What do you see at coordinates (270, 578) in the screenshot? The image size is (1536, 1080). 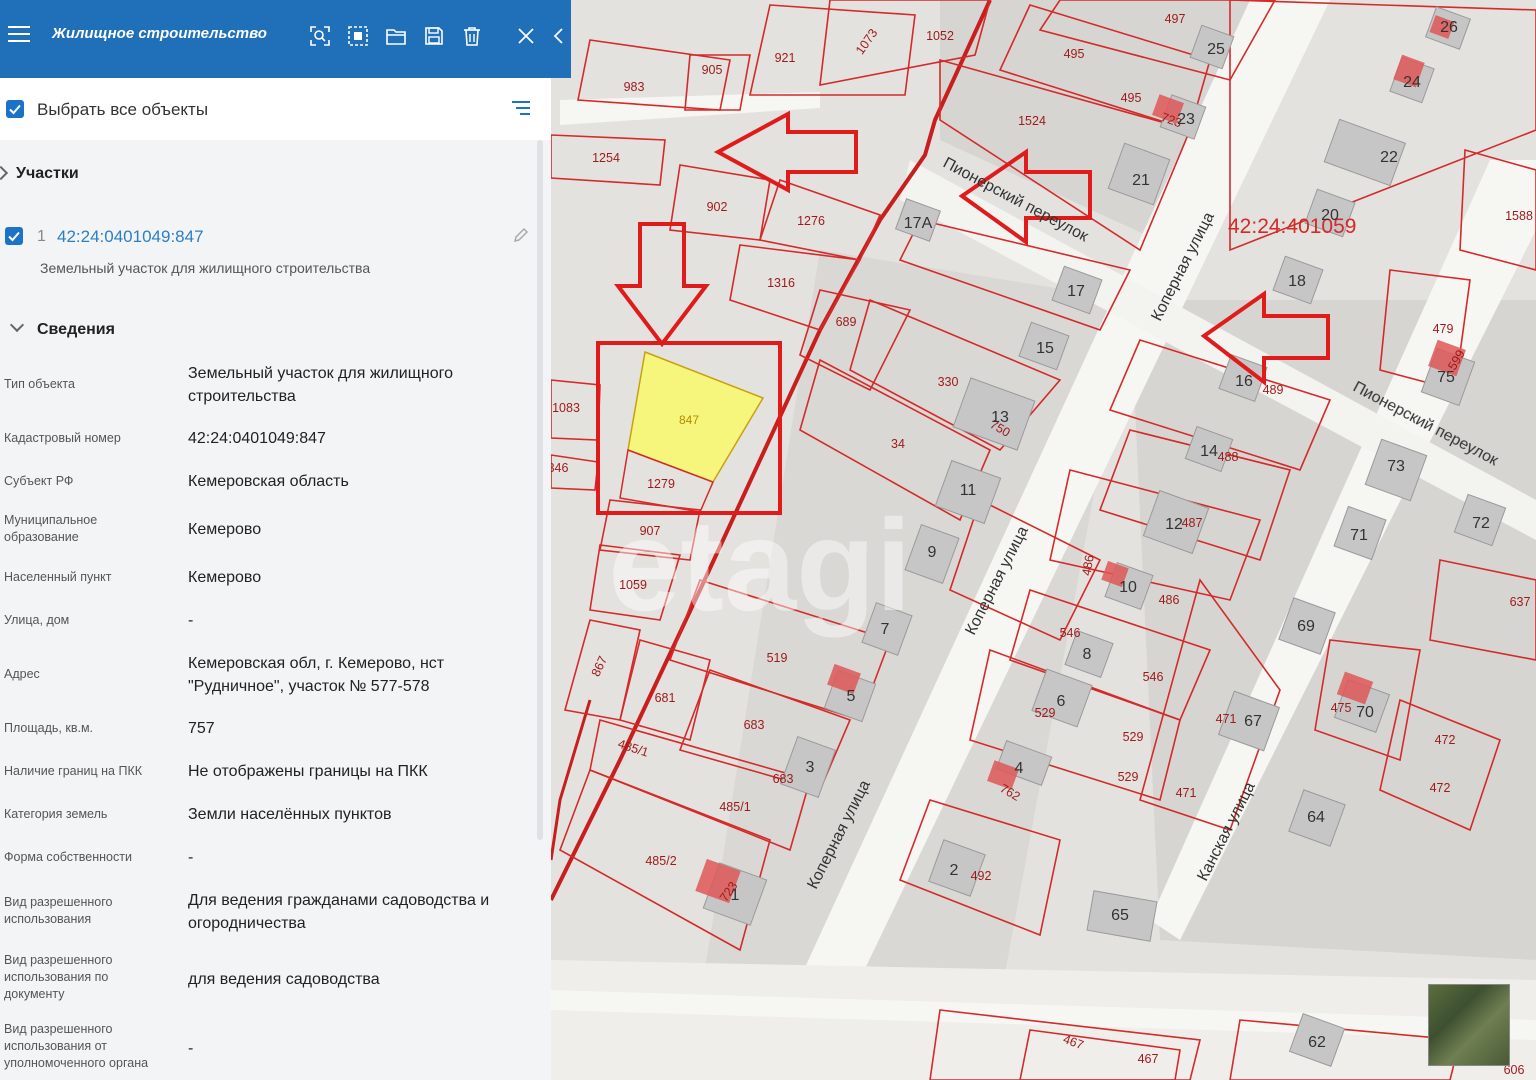 I see `info-row: Населенный пункт Кемерово` at bounding box center [270, 578].